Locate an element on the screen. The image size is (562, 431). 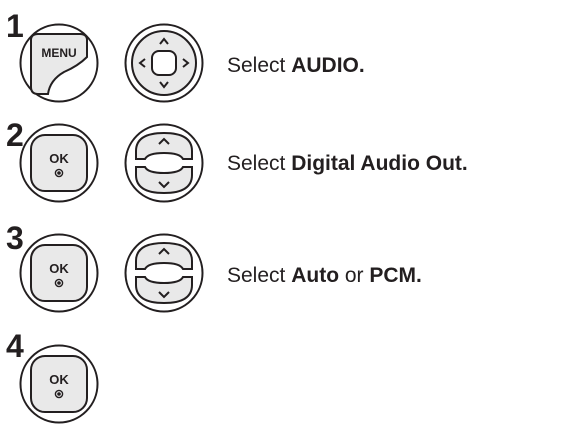
menu-label: MENU is located at coordinates (59, 53).